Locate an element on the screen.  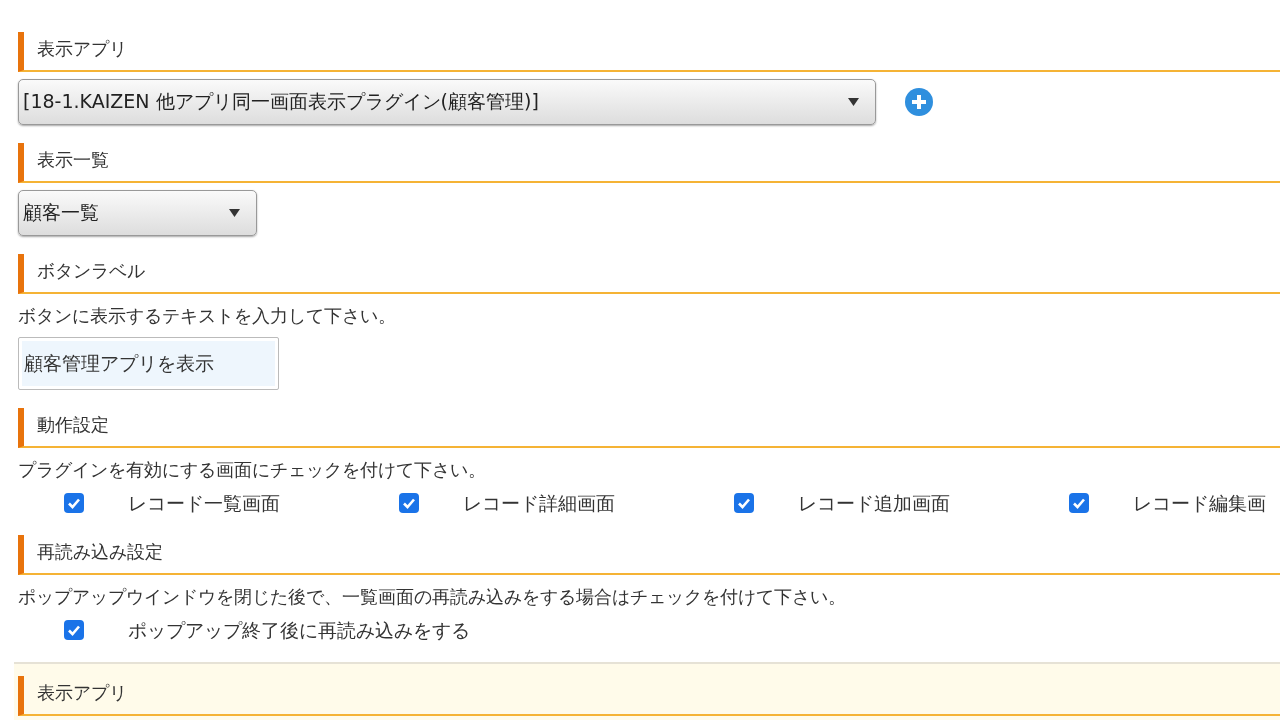
input-field: 顧客管理アプリを表示 is located at coordinates (148, 363).